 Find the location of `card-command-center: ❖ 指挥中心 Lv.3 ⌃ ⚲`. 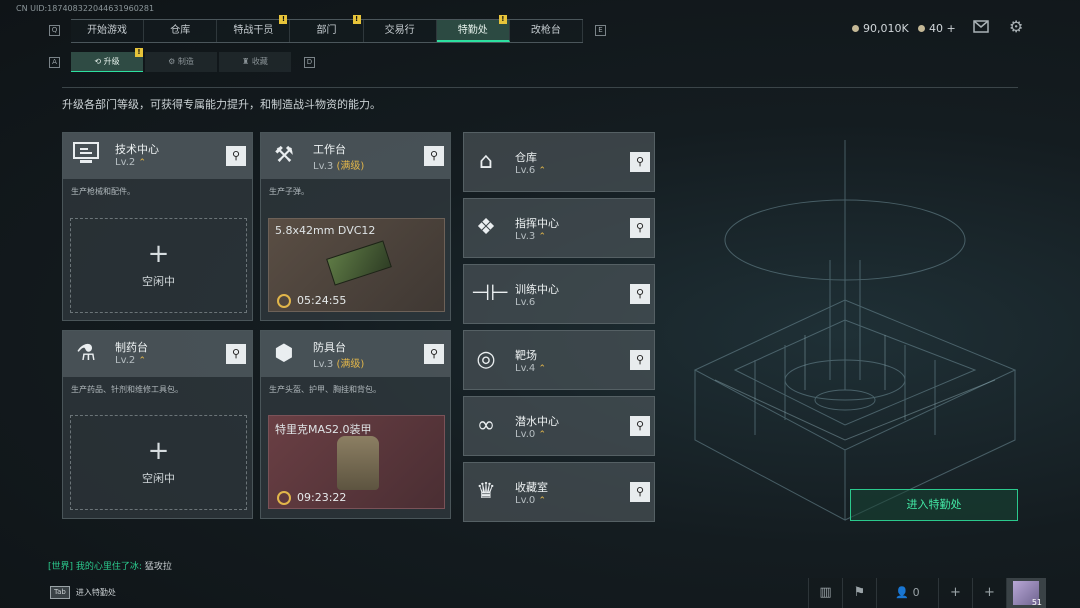

card-command-center: ❖ 指挥中心 Lv.3 ⌃ ⚲ is located at coordinates (559, 228).